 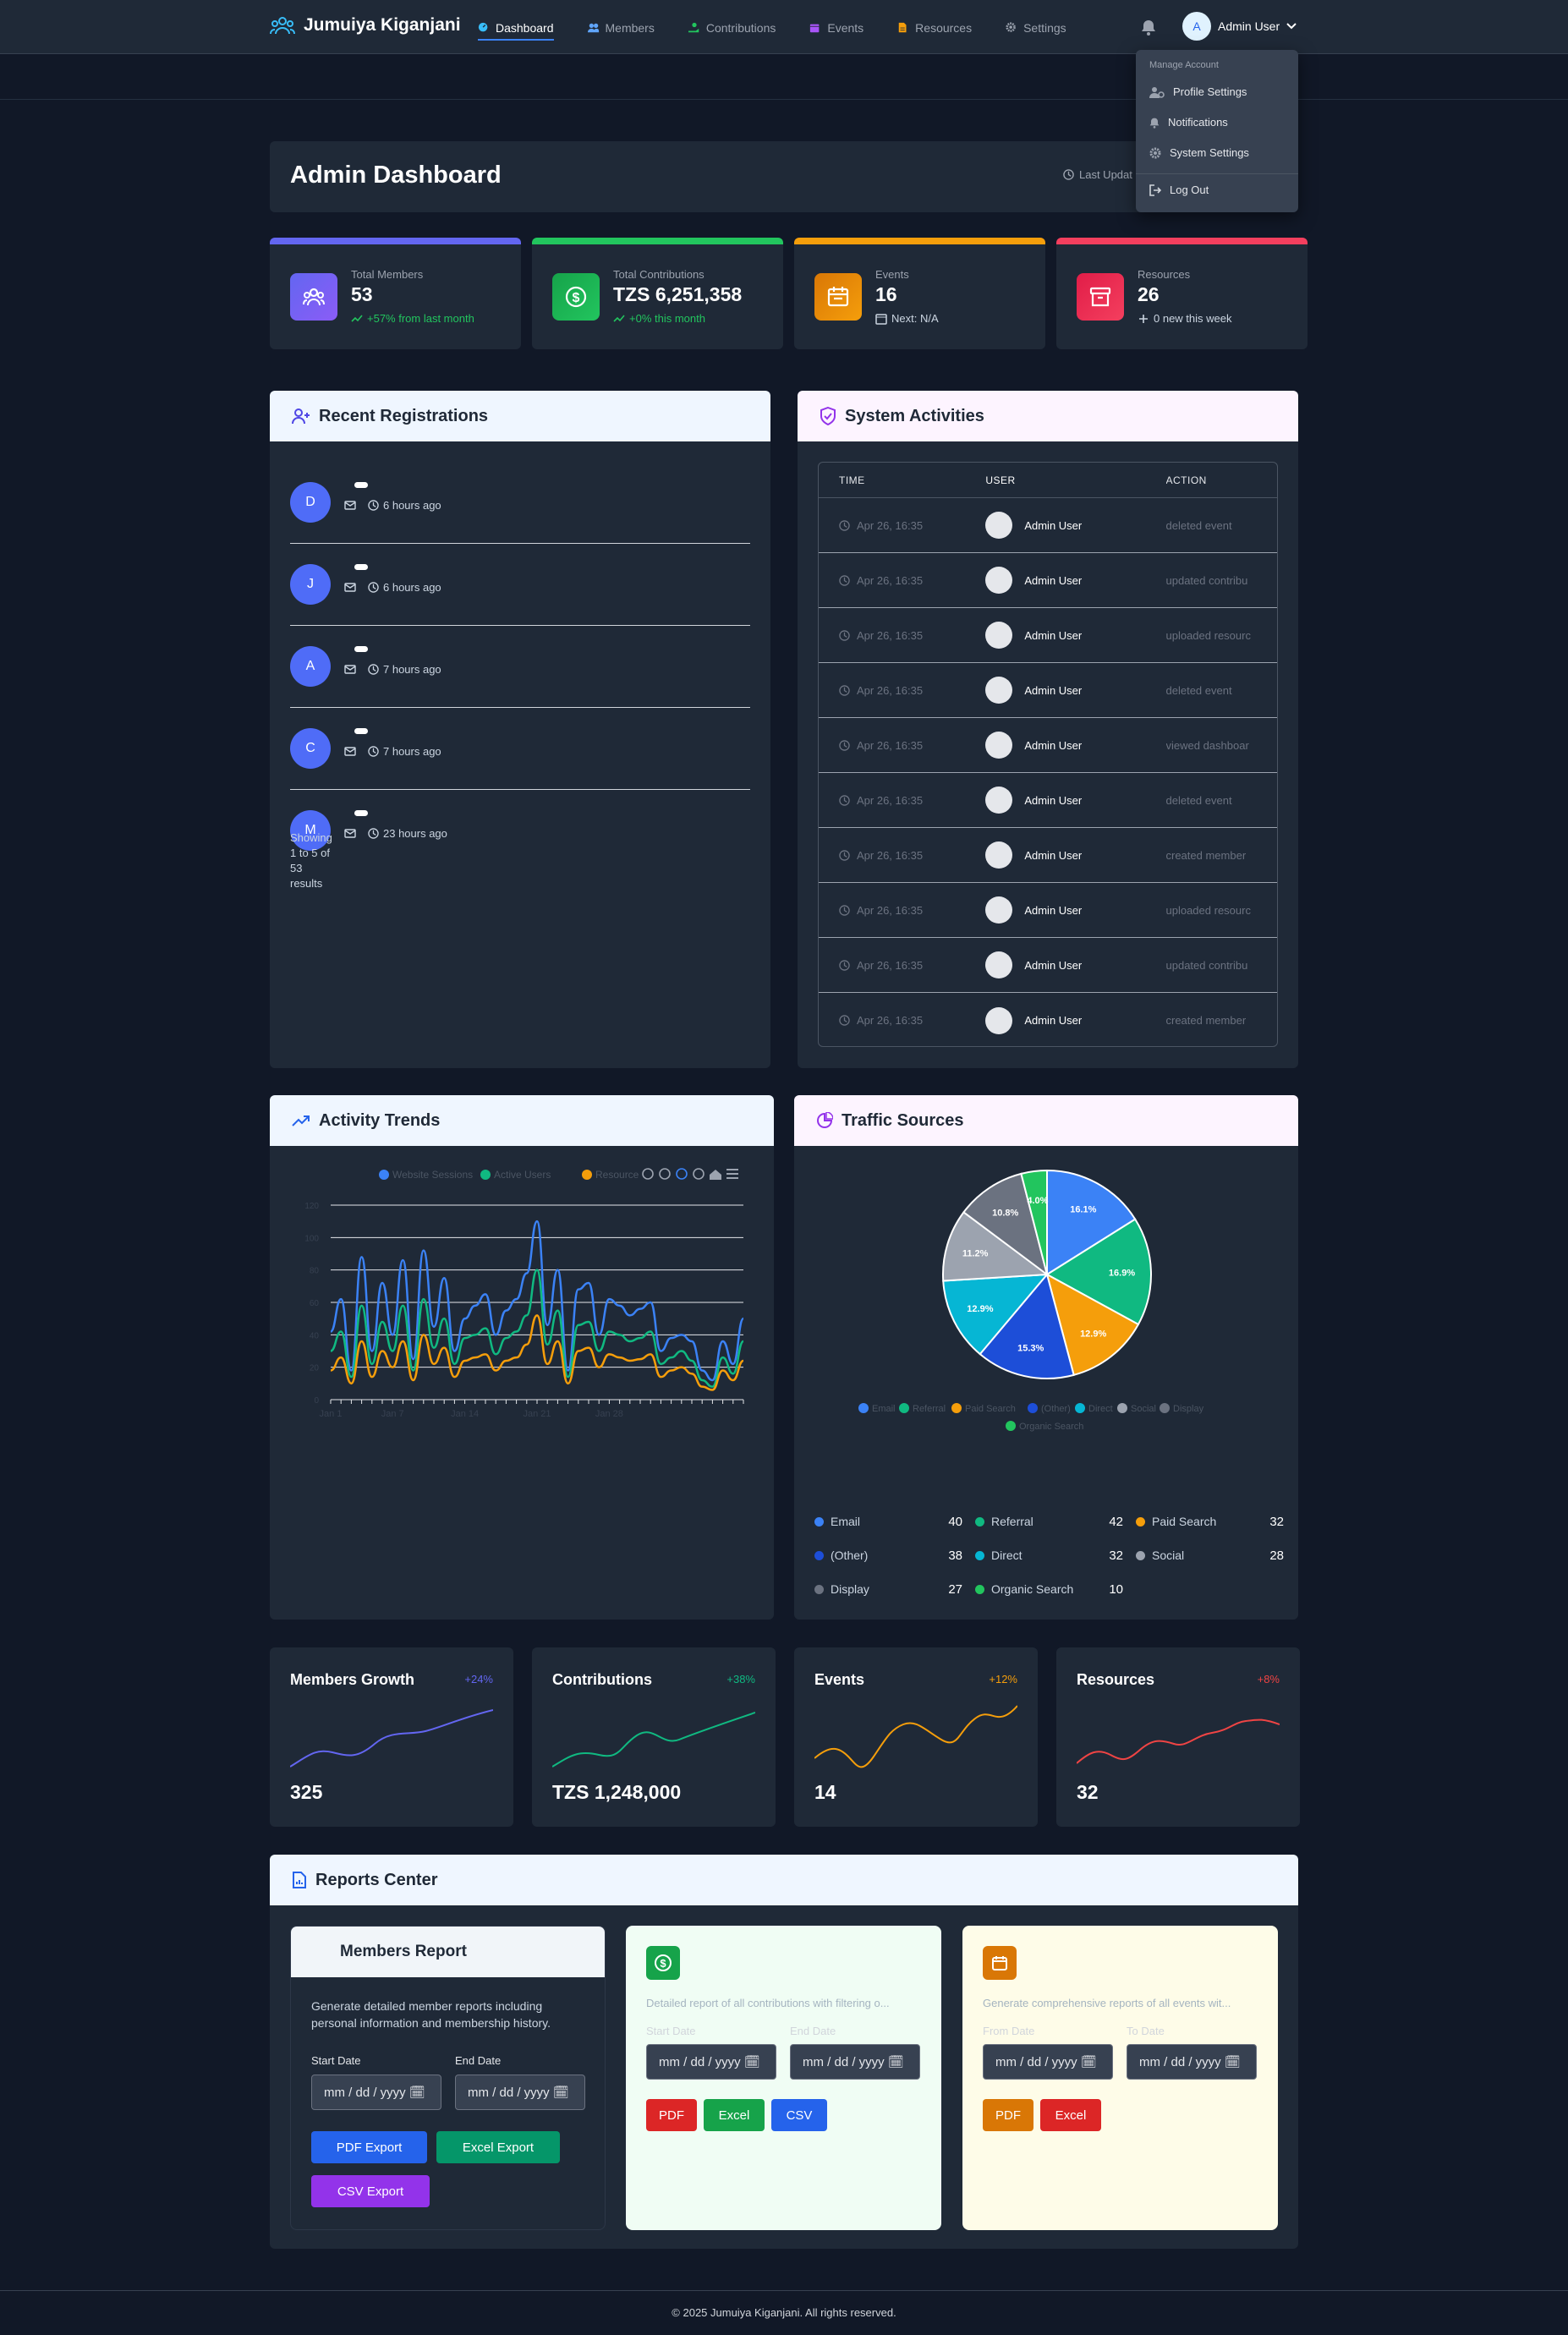 What do you see at coordinates (416, 2093) in the screenshot?
I see `calendar-icon: 🗓` at bounding box center [416, 2093].